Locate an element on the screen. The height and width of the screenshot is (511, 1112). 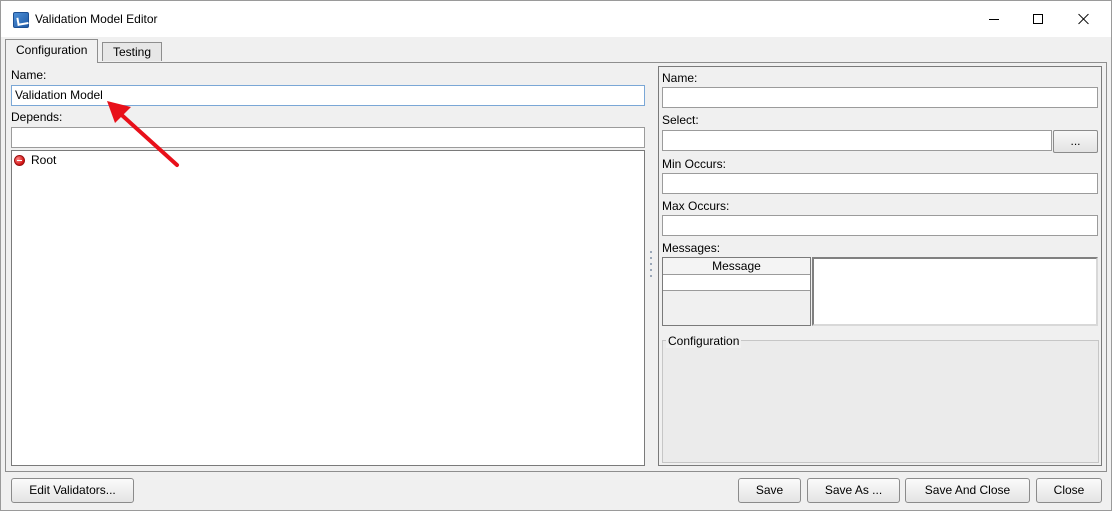
close-icon is located at coordinates (1084, 19).